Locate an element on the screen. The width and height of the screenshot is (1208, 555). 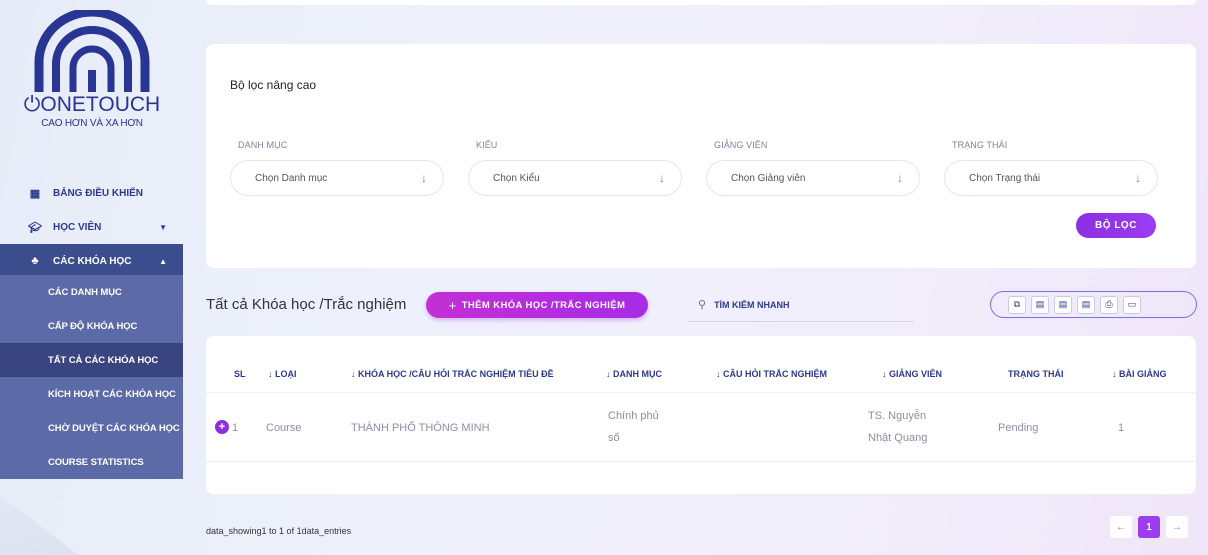
filter-type-group: KIỂU Chọn Kiểu ↓ is located at coordinates (575, 168).